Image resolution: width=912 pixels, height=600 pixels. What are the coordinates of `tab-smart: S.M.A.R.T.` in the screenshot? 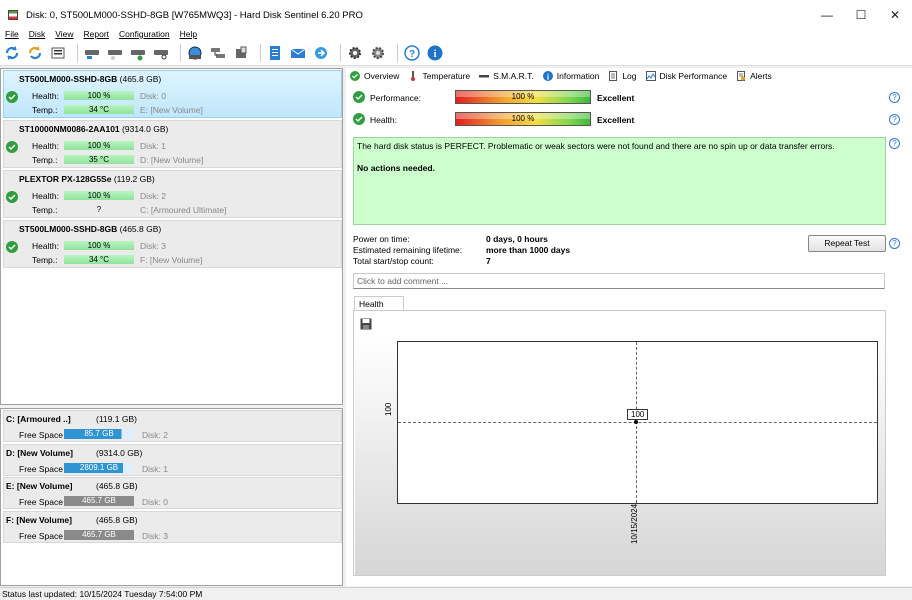 It's located at (506, 76).